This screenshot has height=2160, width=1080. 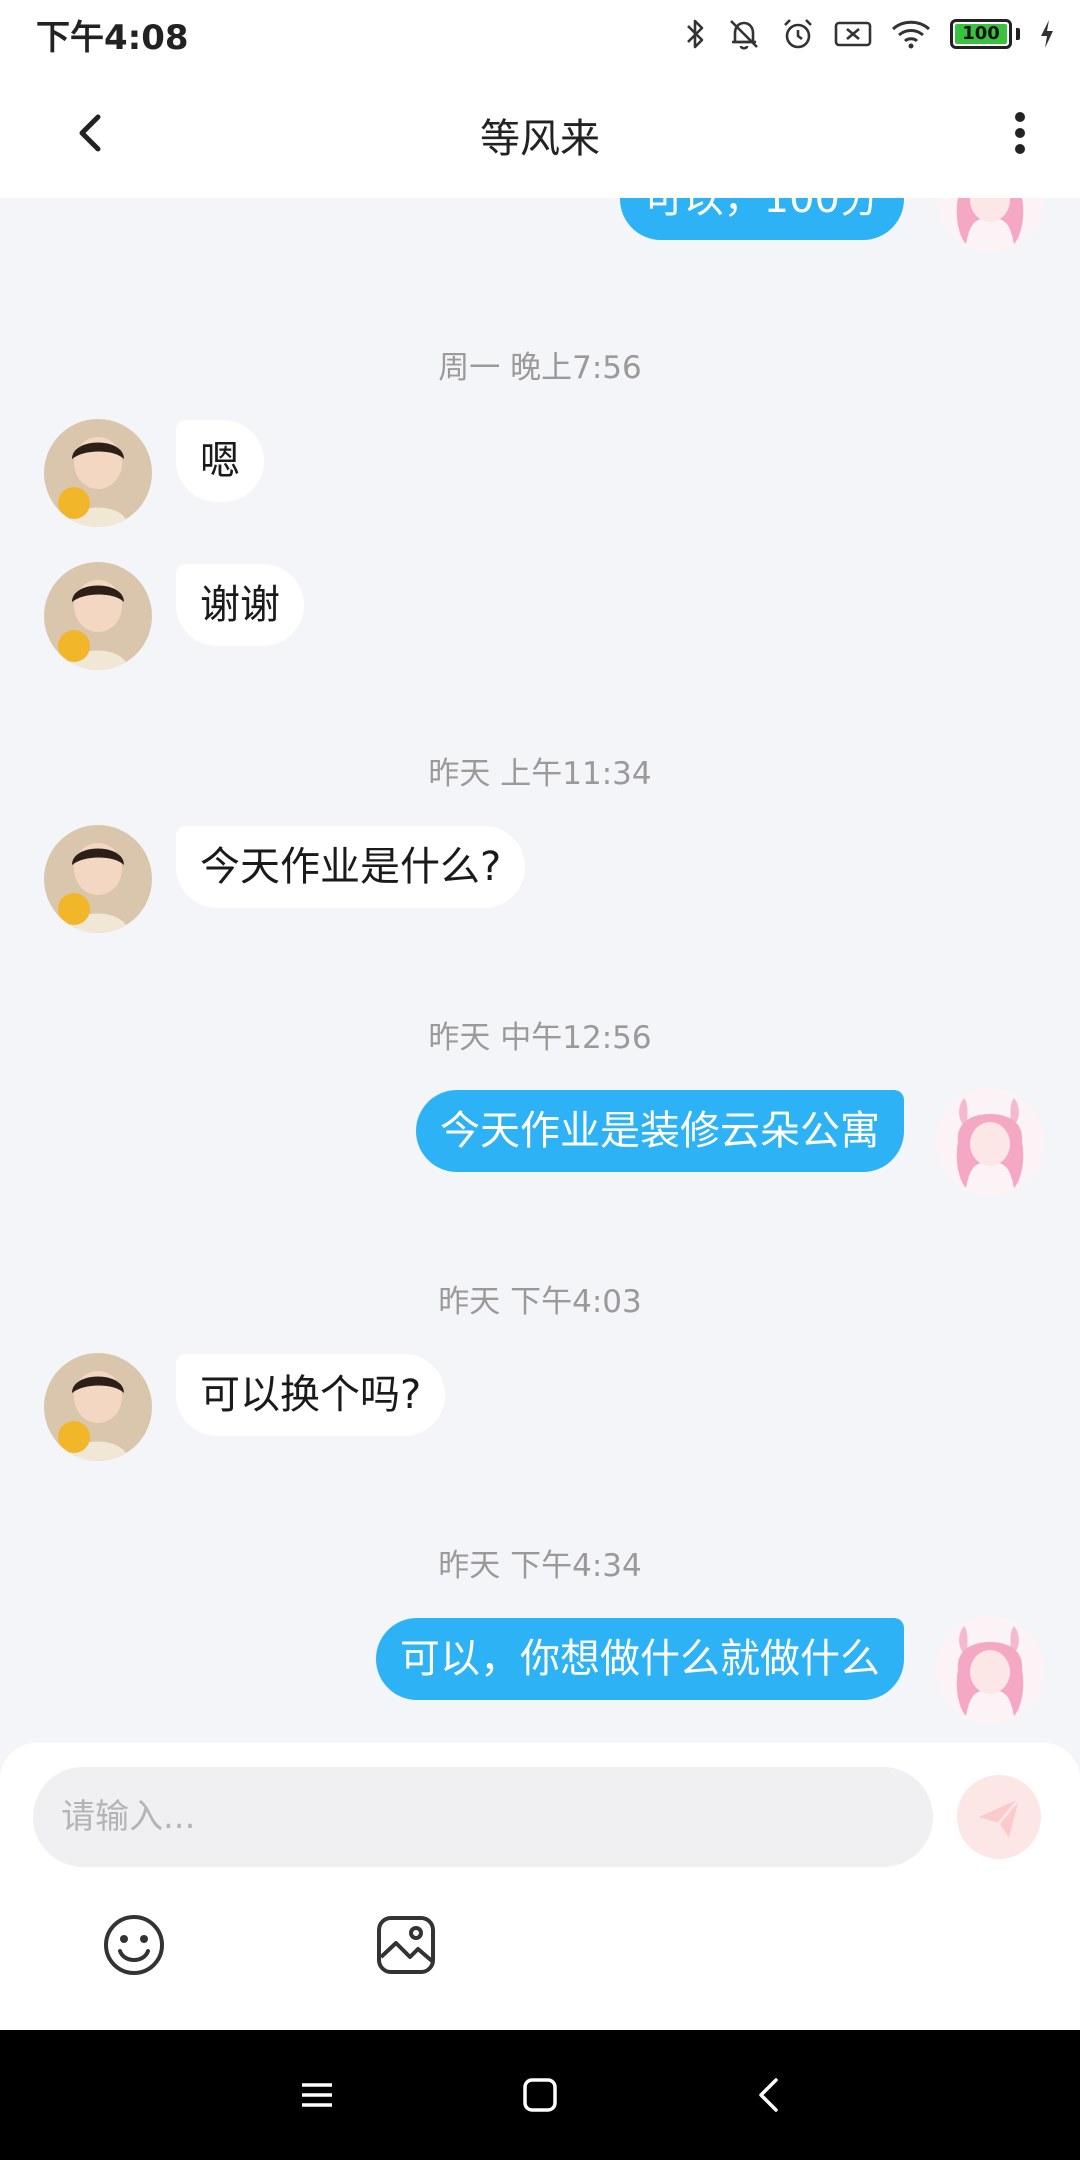 What do you see at coordinates (540, 139) in the screenshot?
I see `chat-title: 等风来` at bounding box center [540, 139].